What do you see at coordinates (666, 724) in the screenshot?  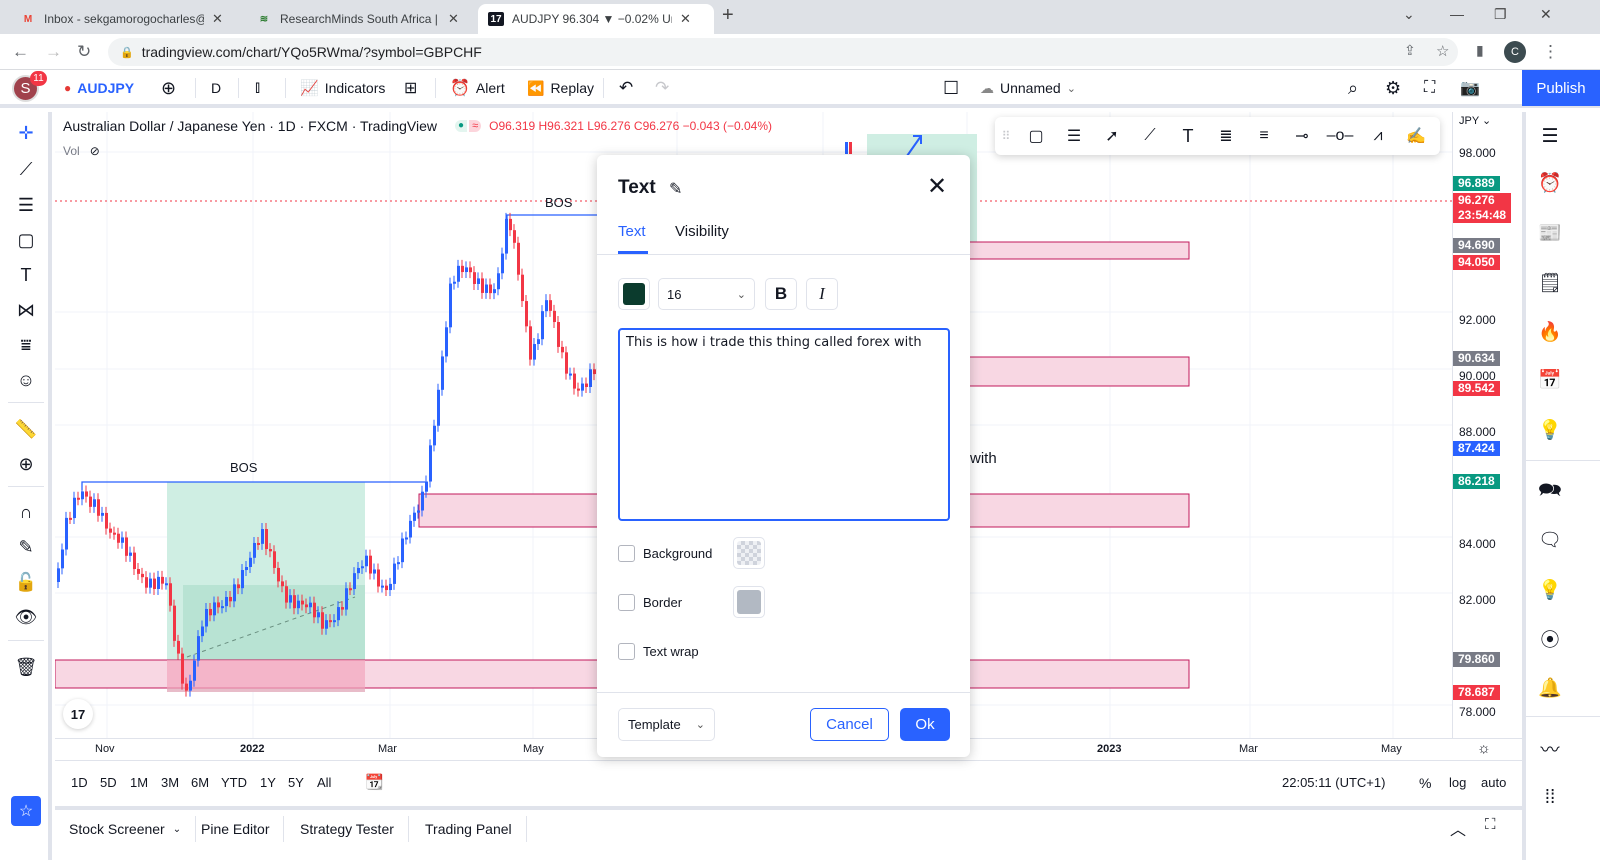 I see `template-dropdown: Template ⌄` at bounding box center [666, 724].